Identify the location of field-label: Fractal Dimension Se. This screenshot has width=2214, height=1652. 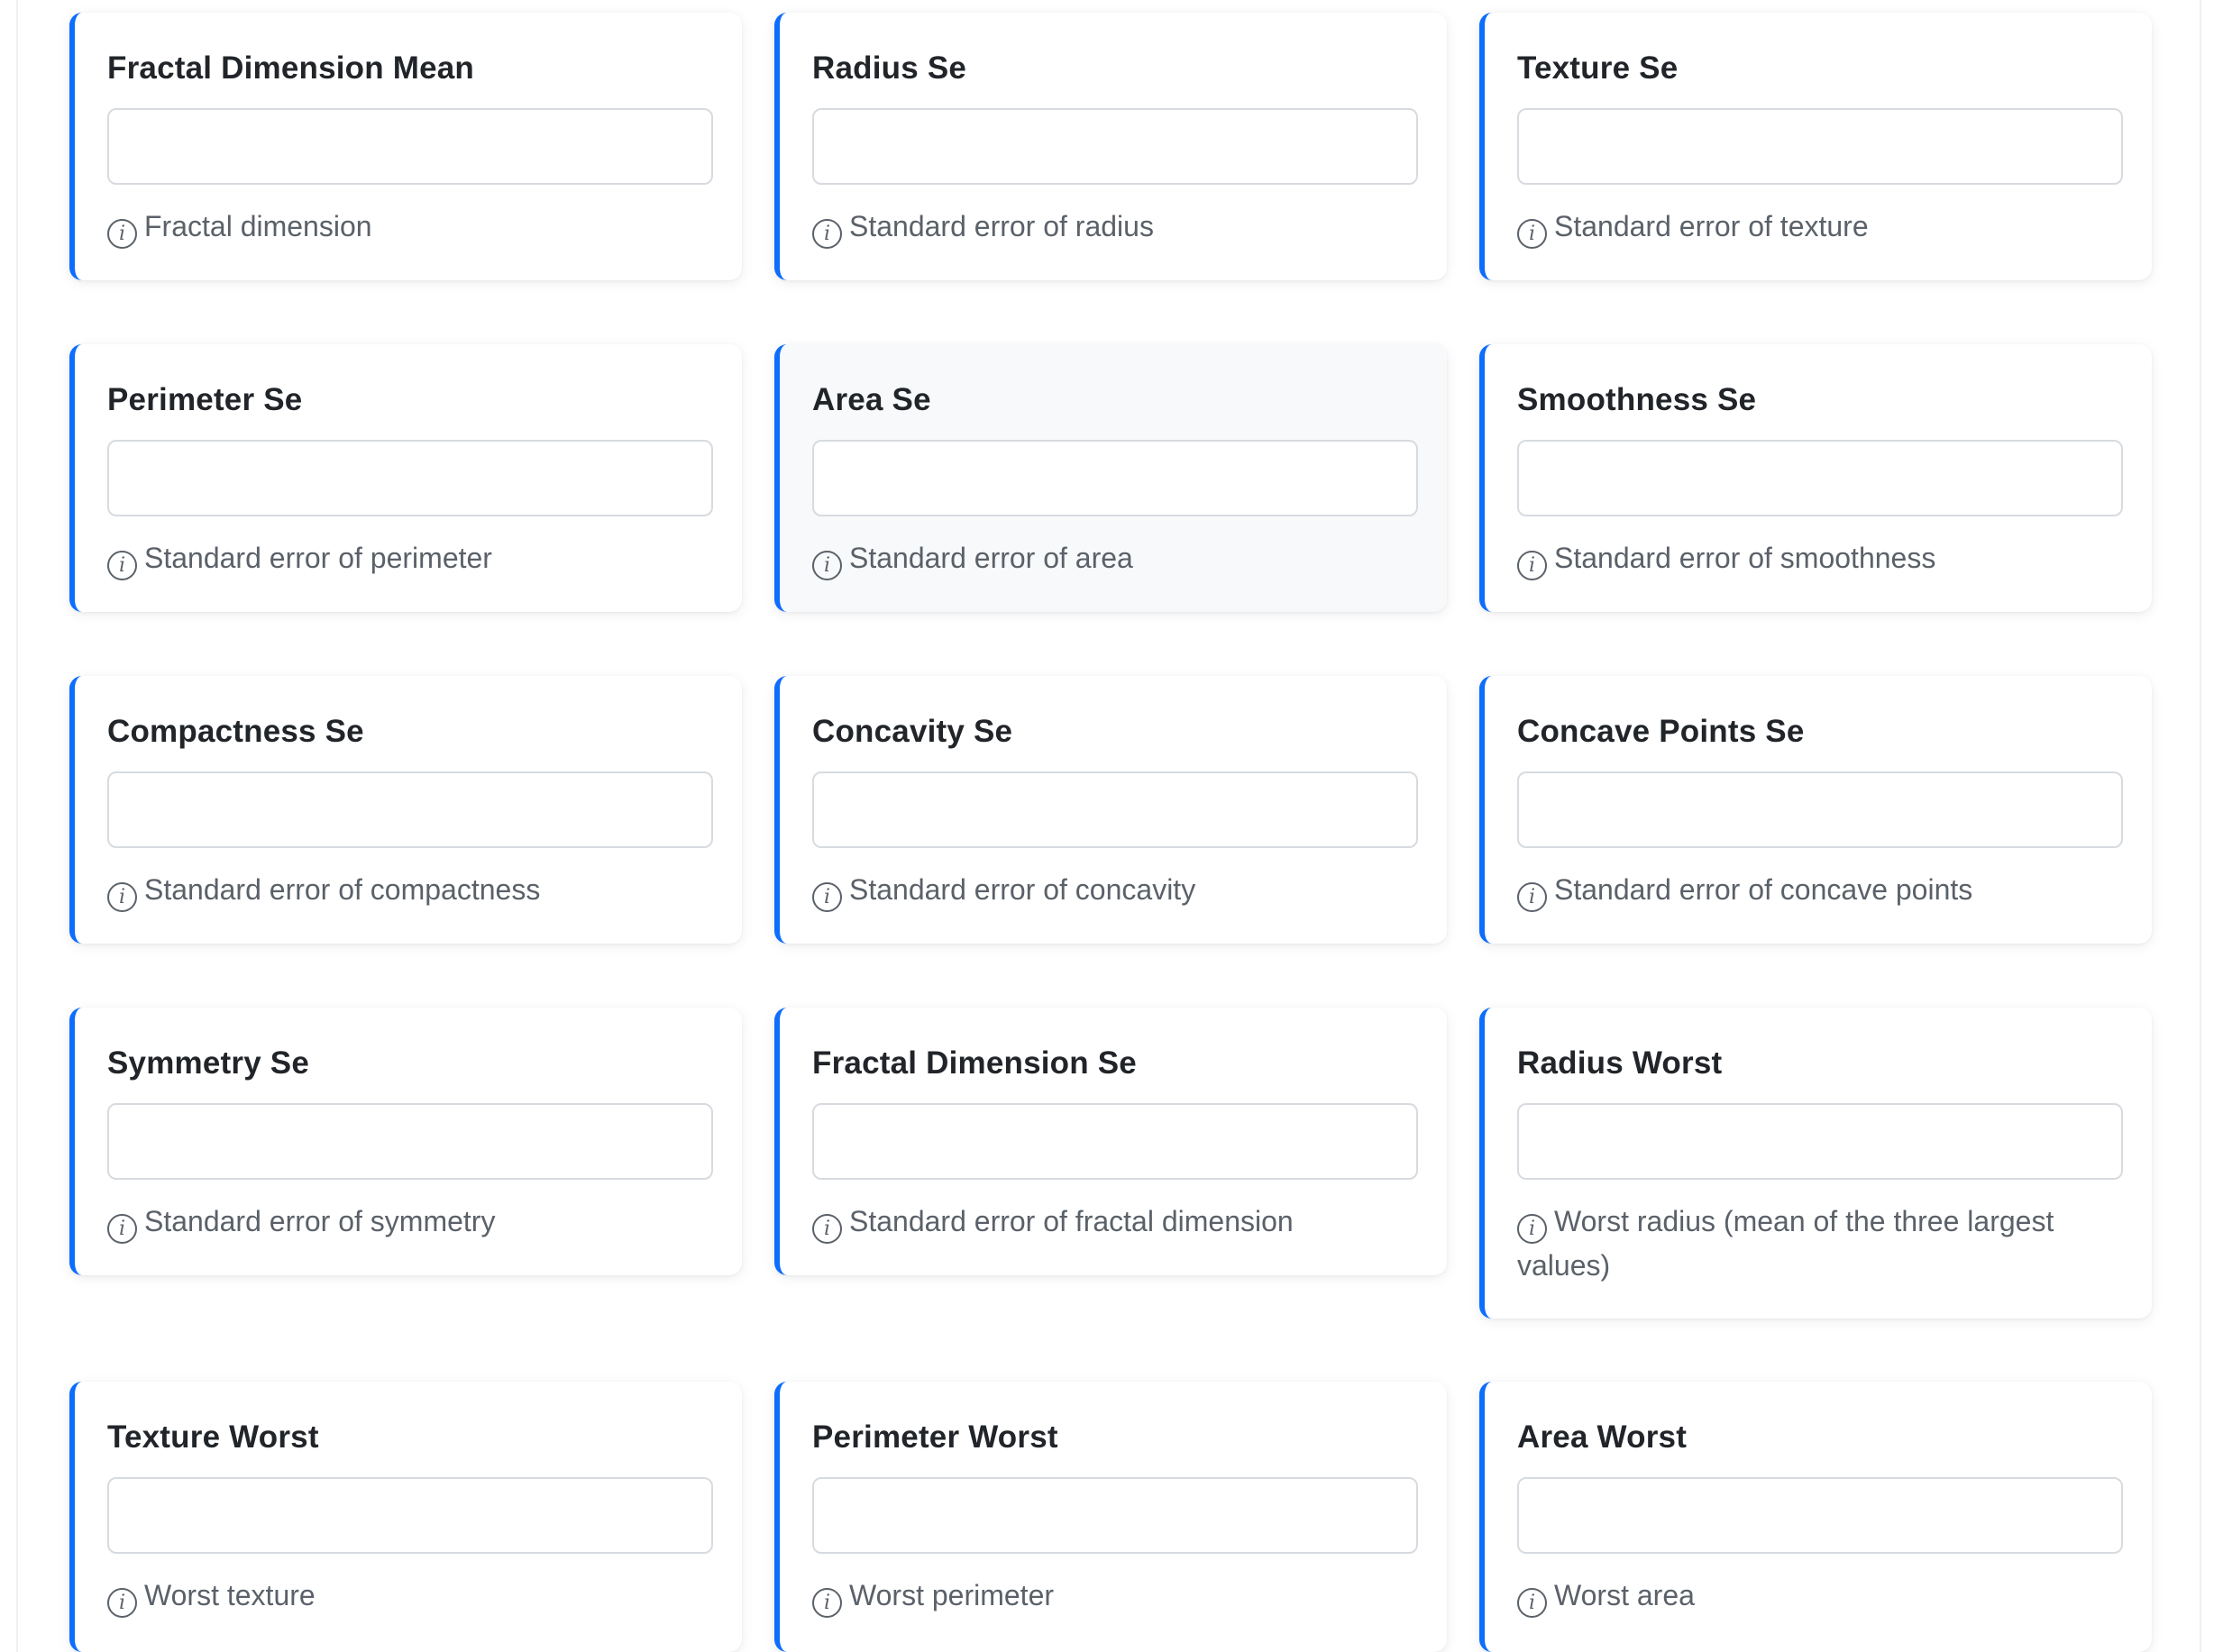
(974, 1063).